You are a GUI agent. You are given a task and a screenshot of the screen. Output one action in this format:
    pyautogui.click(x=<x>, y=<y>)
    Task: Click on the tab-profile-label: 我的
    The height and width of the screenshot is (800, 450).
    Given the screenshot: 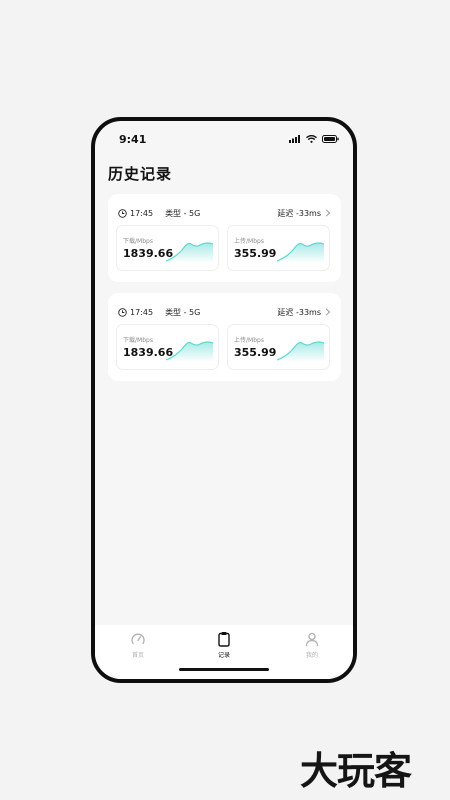 What is the action you would take?
    pyautogui.click(x=311, y=655)
    